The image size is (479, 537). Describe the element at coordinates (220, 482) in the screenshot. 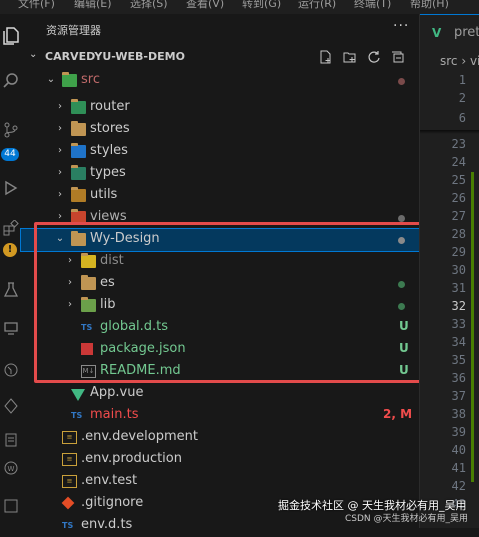

I see `tree-item: ≡ .env.test` at that location.